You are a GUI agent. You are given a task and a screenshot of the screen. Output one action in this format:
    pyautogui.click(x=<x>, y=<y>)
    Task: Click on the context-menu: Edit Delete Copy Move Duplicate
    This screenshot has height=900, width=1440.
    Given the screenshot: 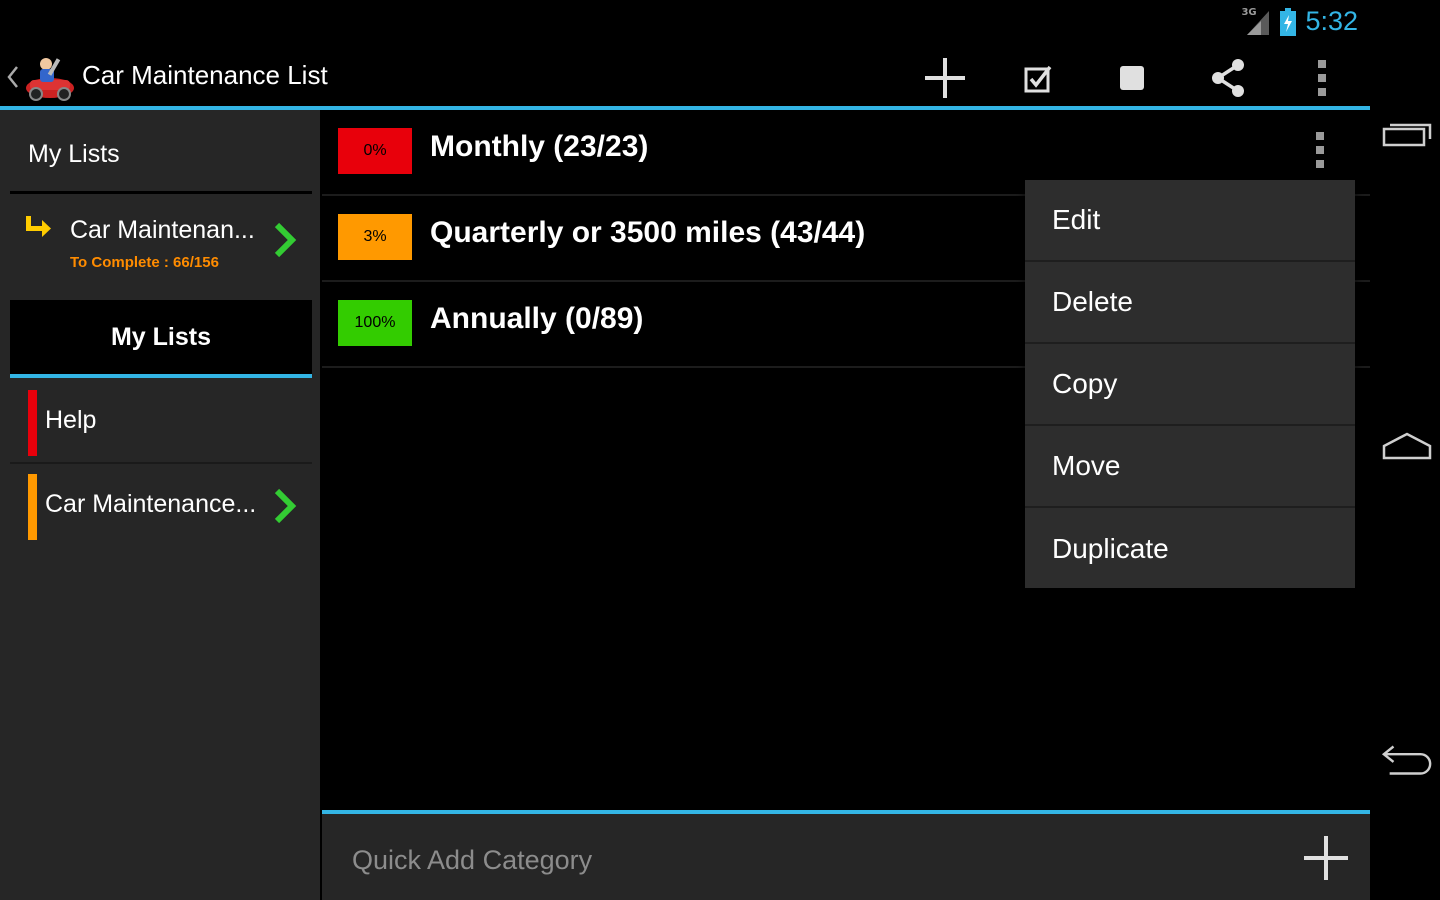 What is the action you would take?
    pyautogui.click(x=1190, y=384)
    